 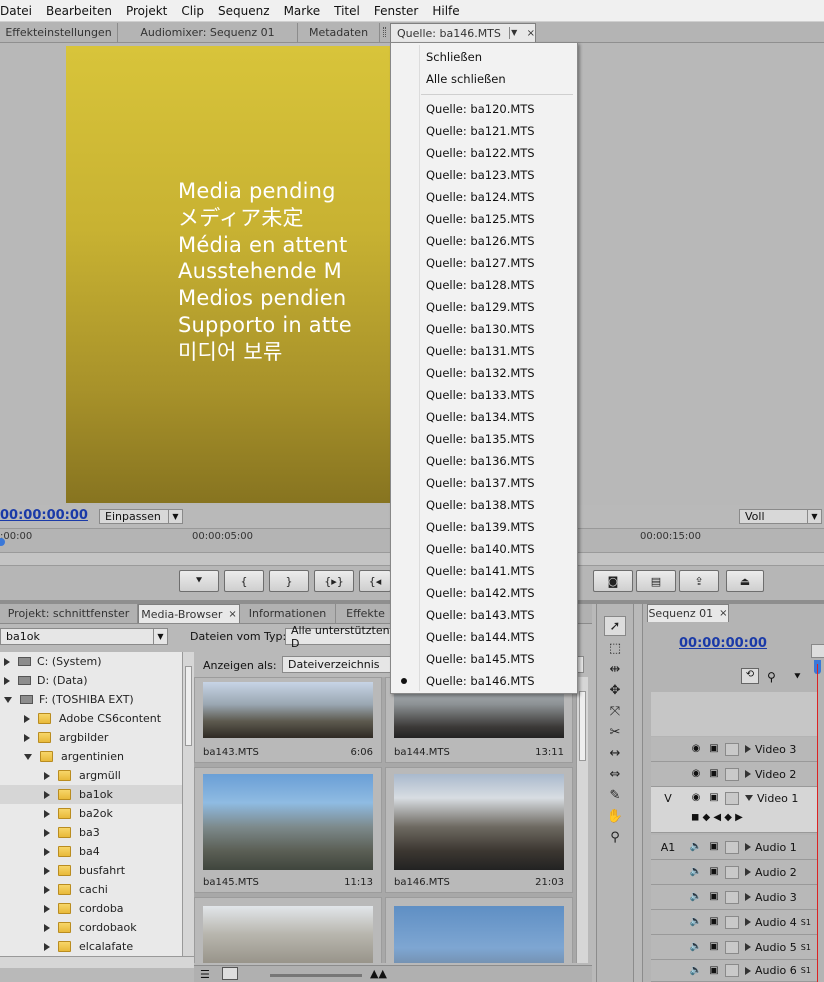 I want to click on track-audio-5: 🔈 ▣ Audio 5 S1, so click(x=734, y=947).